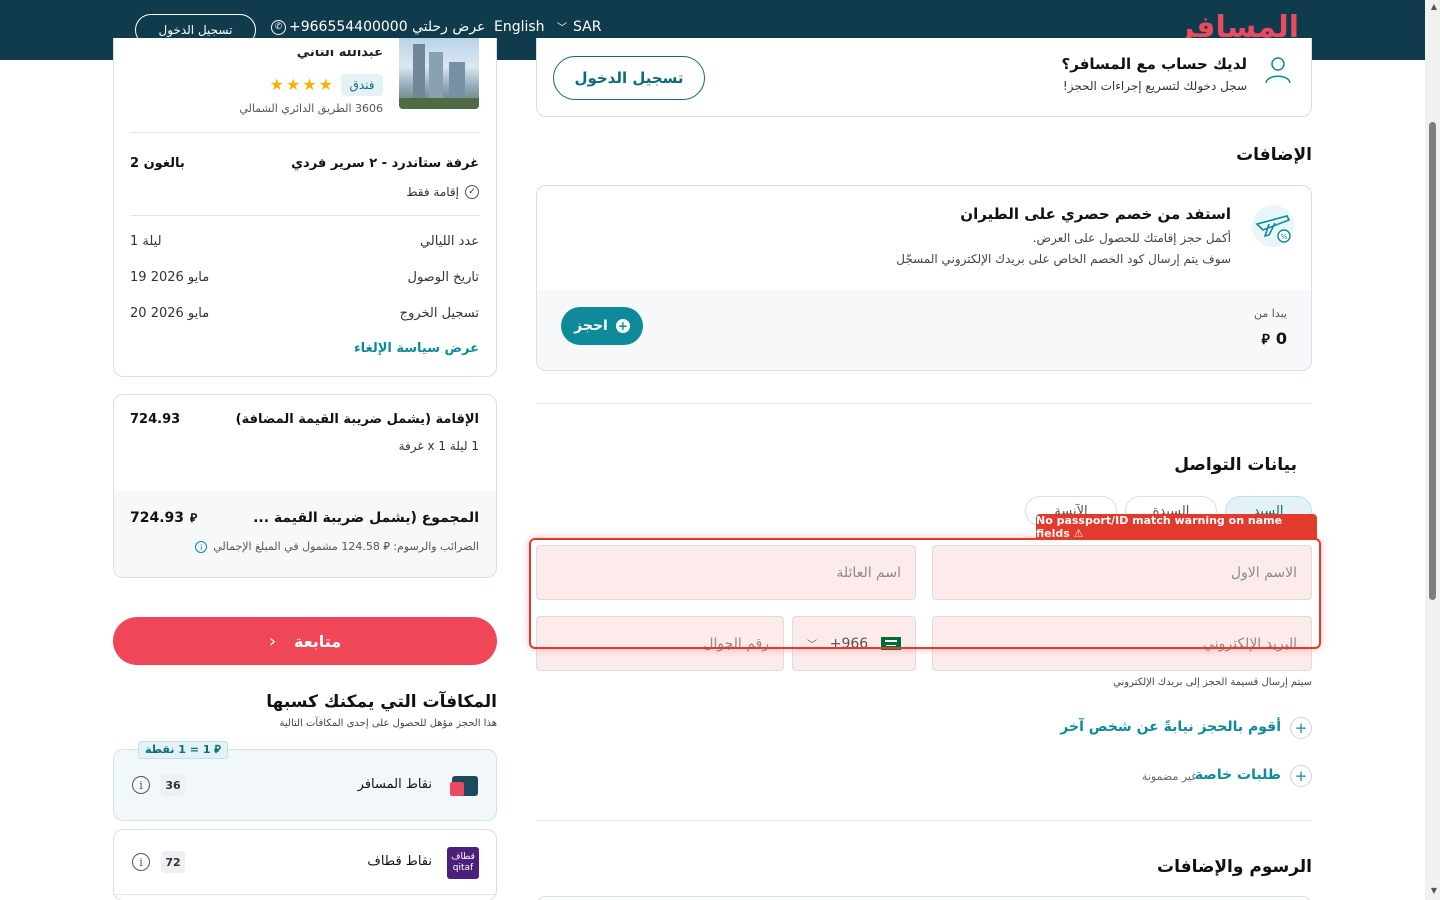  I want to click on account-prompt-title: لديك حساب مع المسافر؟, so click(1154, 64).